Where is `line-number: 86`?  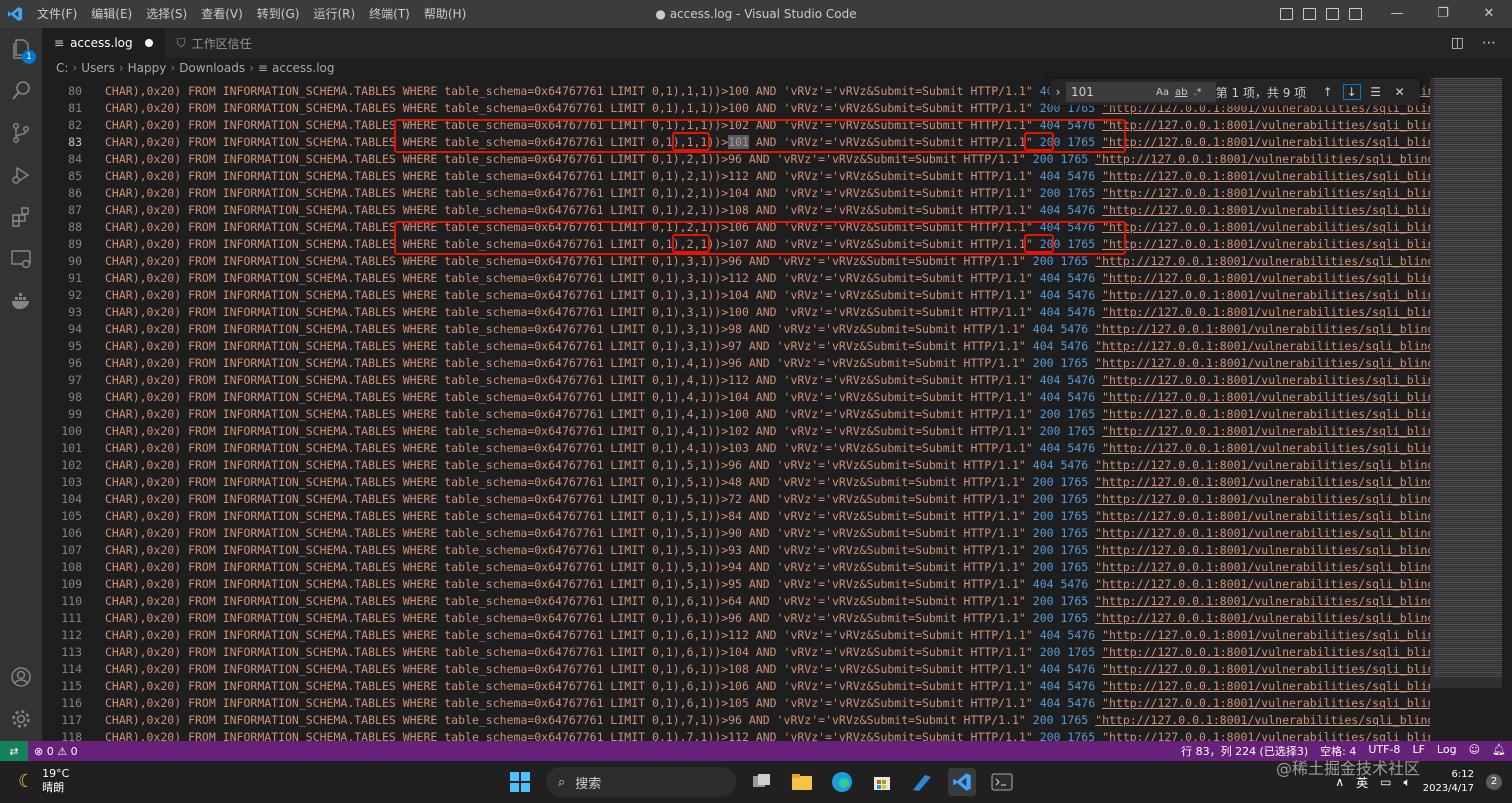
line-number: 86 is located at coordinates (62, 193).